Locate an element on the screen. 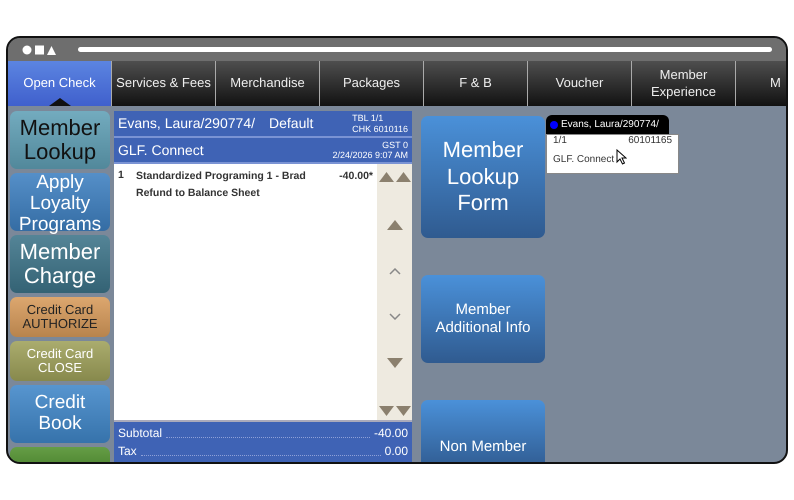  check-number: 60101165 is located at coordinates (650, 140).